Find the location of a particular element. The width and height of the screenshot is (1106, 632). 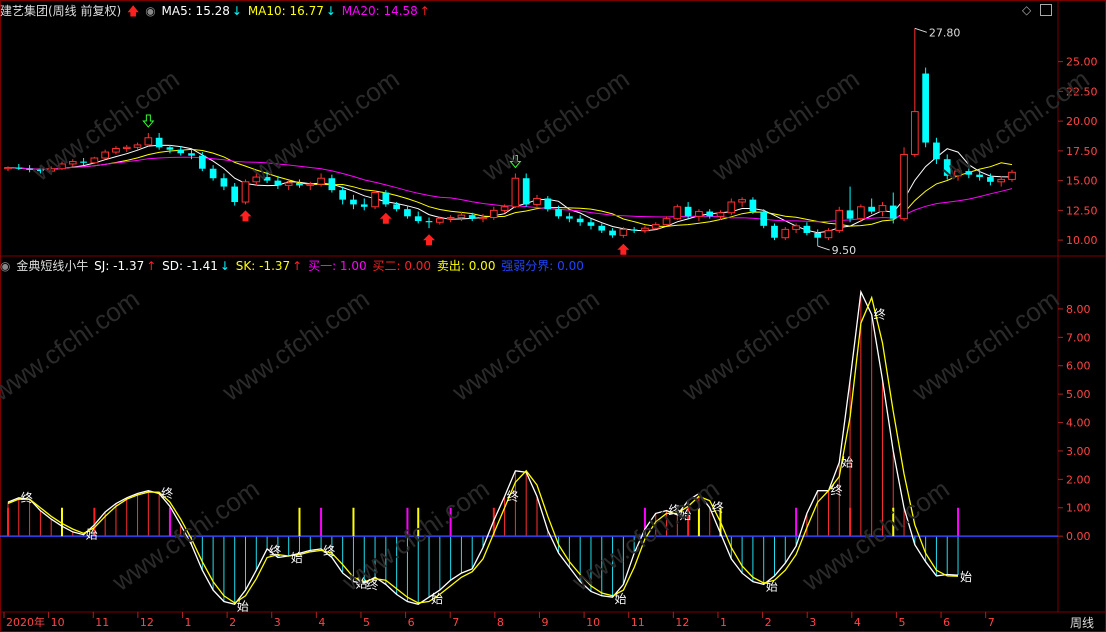

diamond-icon: ◇ is located at coordinates (1026, 10).